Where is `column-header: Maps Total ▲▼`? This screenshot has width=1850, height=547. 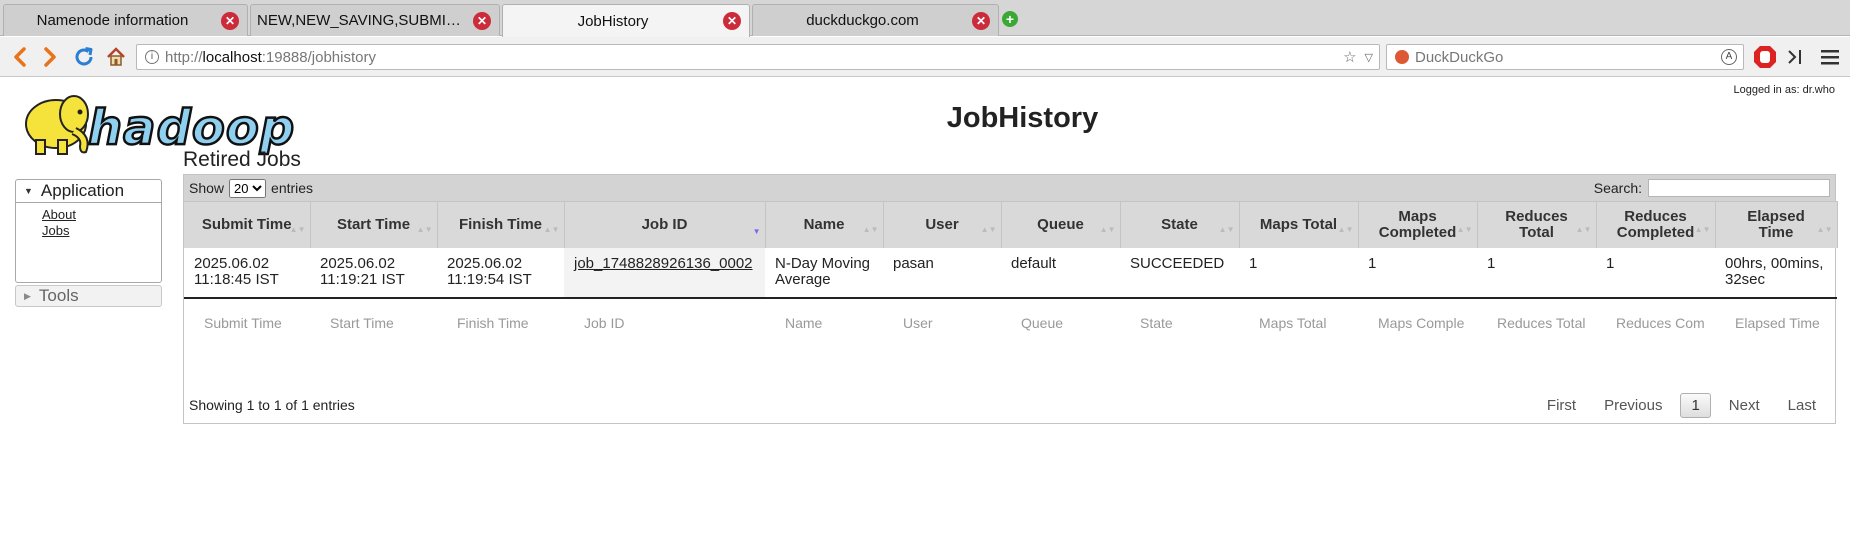
column-header: Maps Total ▲▼ is located at coordinates (1299, 224).